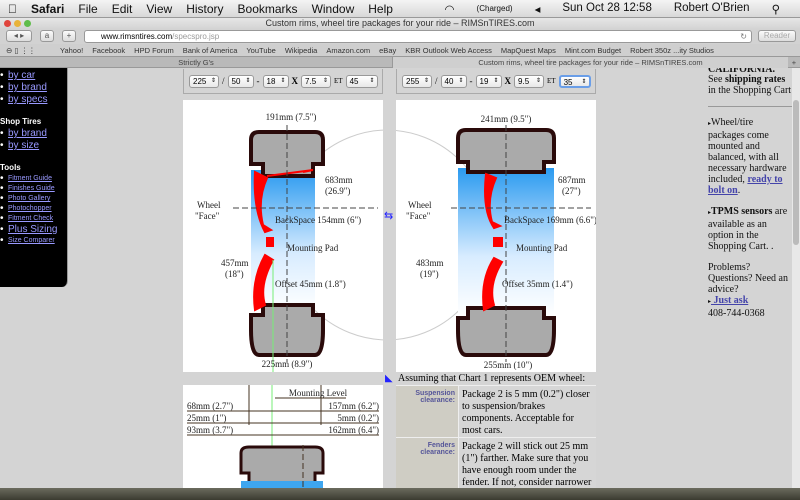 This screenshot has width=800, height=500. What do you see at coordinates (137, 36) in the screenshot?
I see `url-host: www.rimsntires.com` at bounding box center [137, 36].